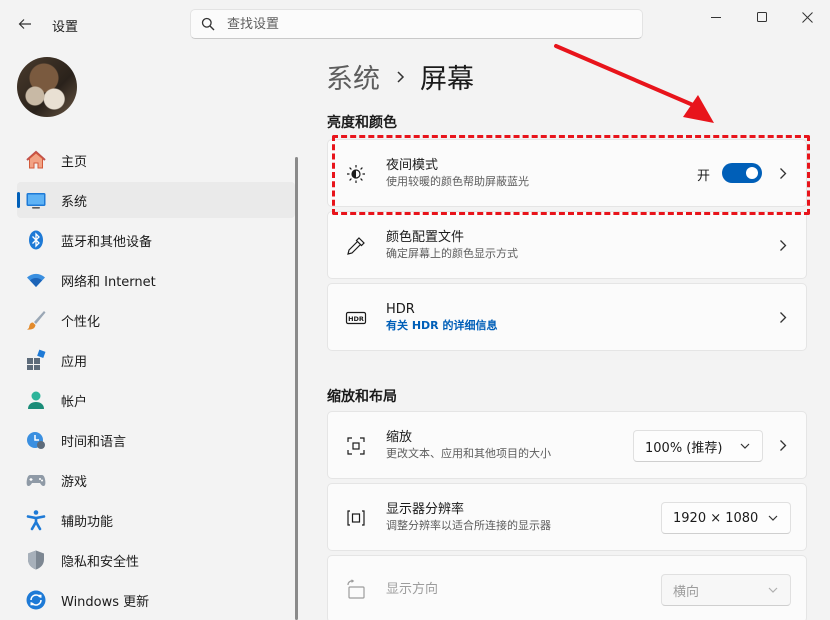 The width and height of the screenshot is (830, 620). Describe the element at coordinates (362, 123) in the screenshot. I see `section-title-brightness-color: 亮度和颜色` at that location.